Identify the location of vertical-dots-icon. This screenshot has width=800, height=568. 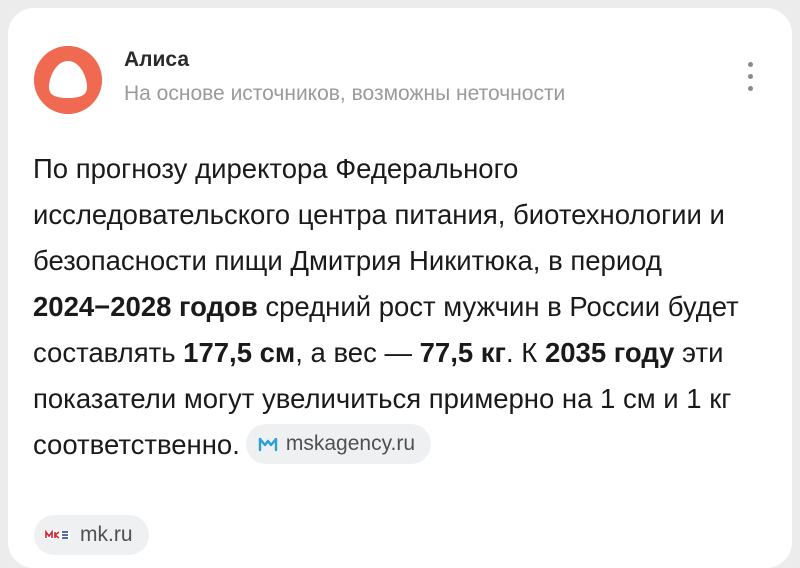
(750, 78).